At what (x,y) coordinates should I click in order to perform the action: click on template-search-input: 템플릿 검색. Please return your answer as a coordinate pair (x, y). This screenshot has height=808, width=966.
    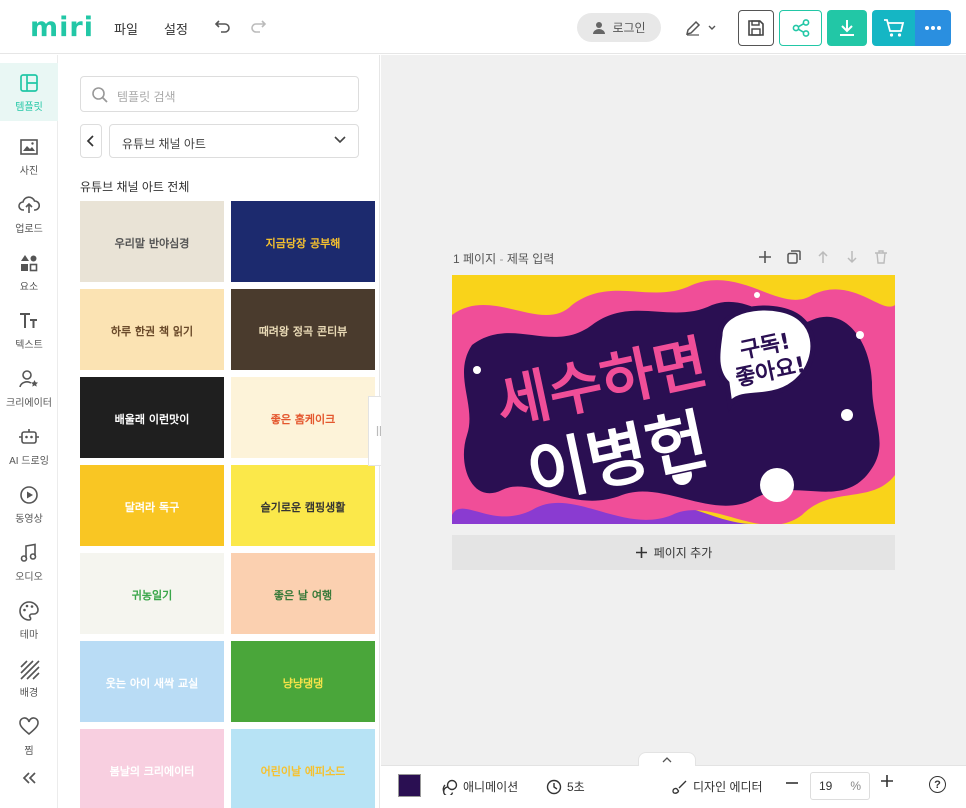
    Looking at the image, I should click on (219, 94).